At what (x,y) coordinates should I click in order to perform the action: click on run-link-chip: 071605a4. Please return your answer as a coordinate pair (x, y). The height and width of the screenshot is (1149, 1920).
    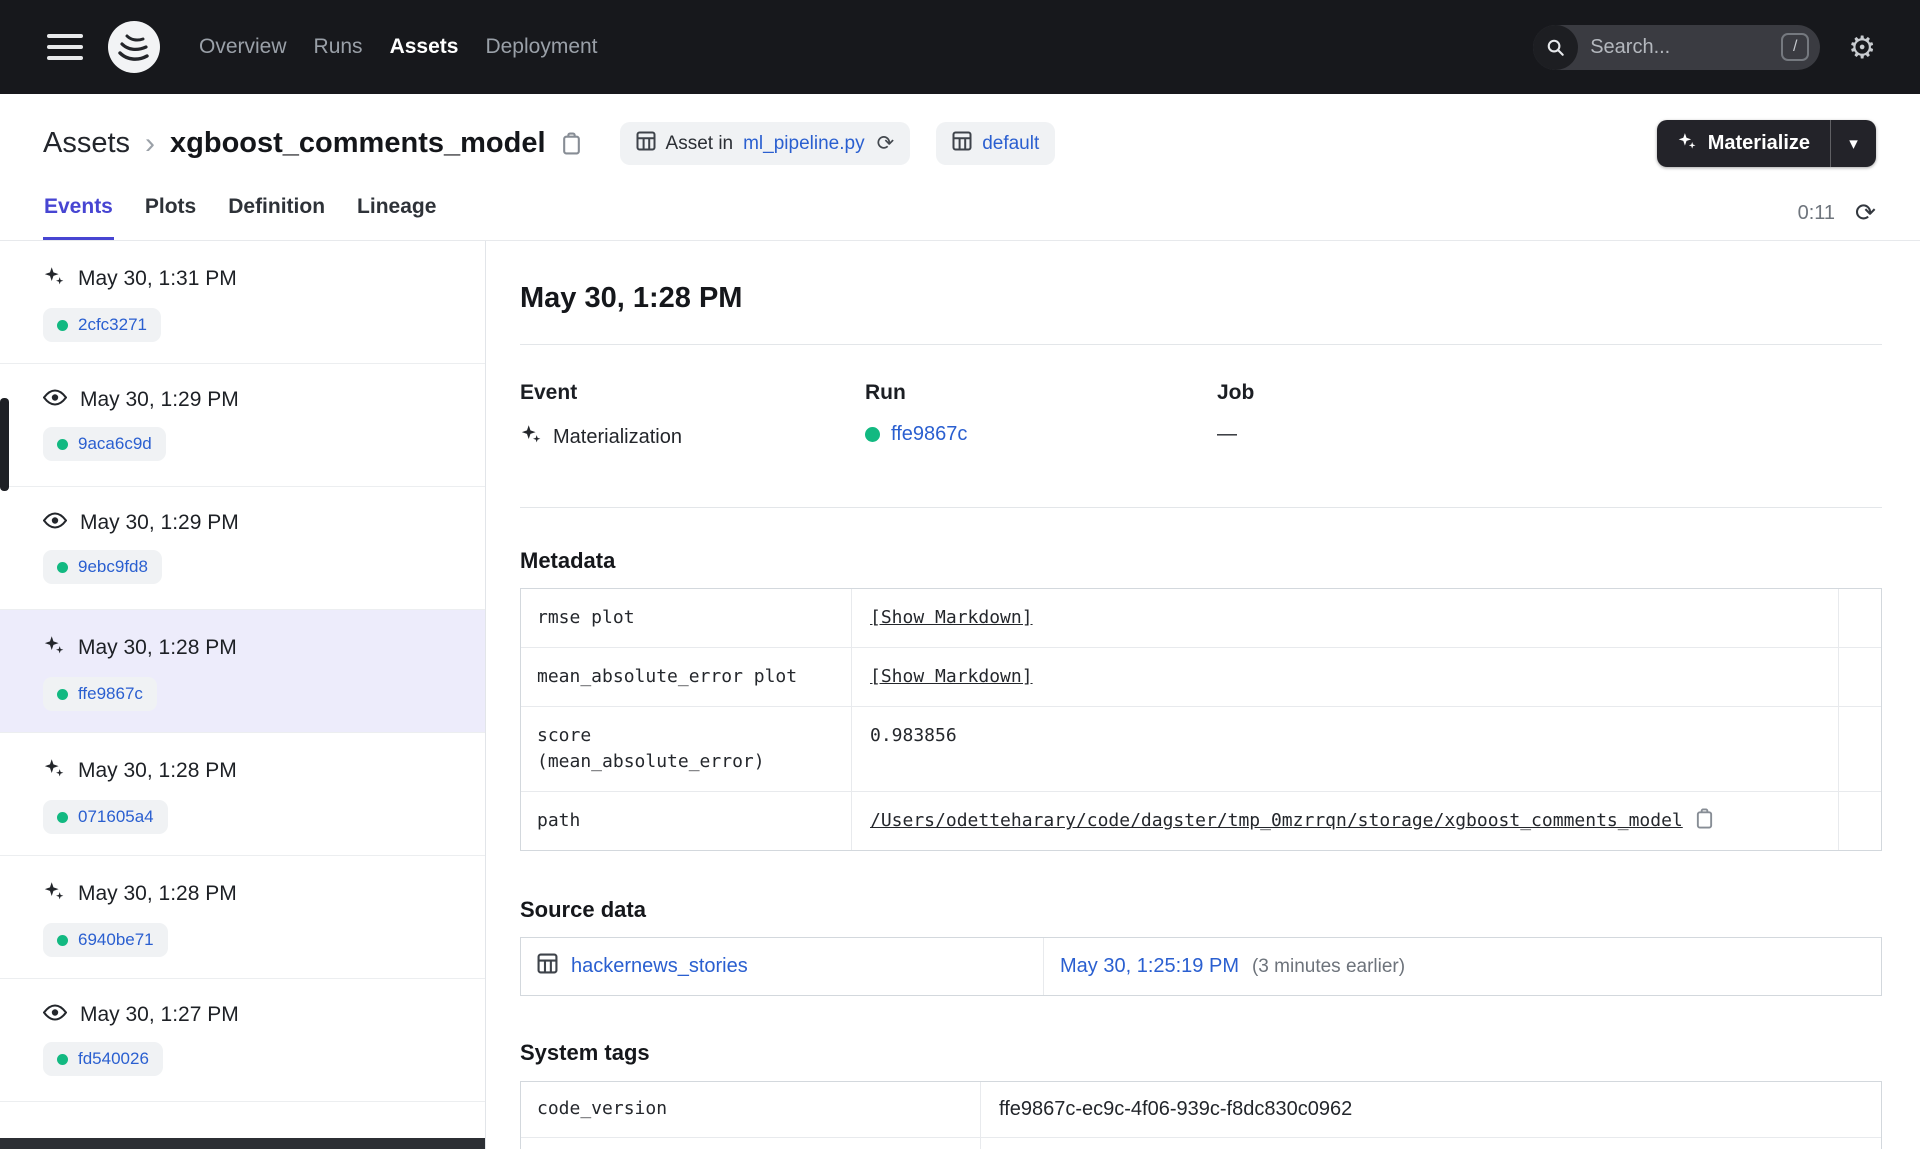
    Looking at the image, I should click on (105, 817).